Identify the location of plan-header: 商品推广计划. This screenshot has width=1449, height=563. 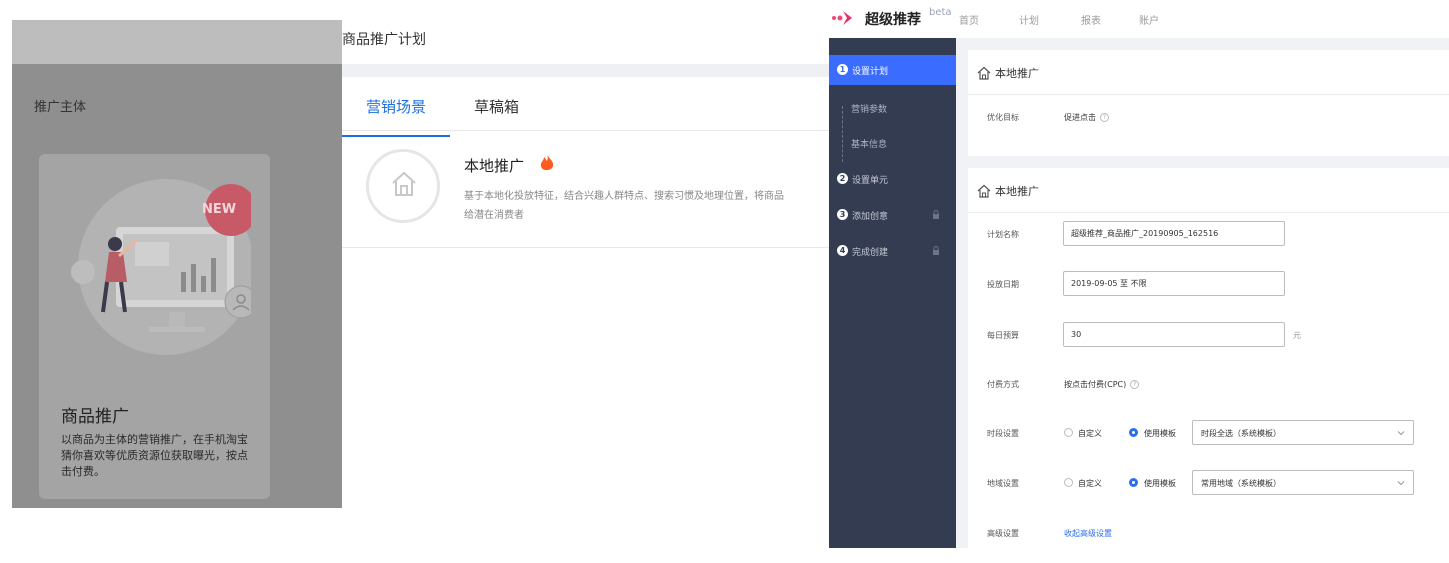
(585, 42).